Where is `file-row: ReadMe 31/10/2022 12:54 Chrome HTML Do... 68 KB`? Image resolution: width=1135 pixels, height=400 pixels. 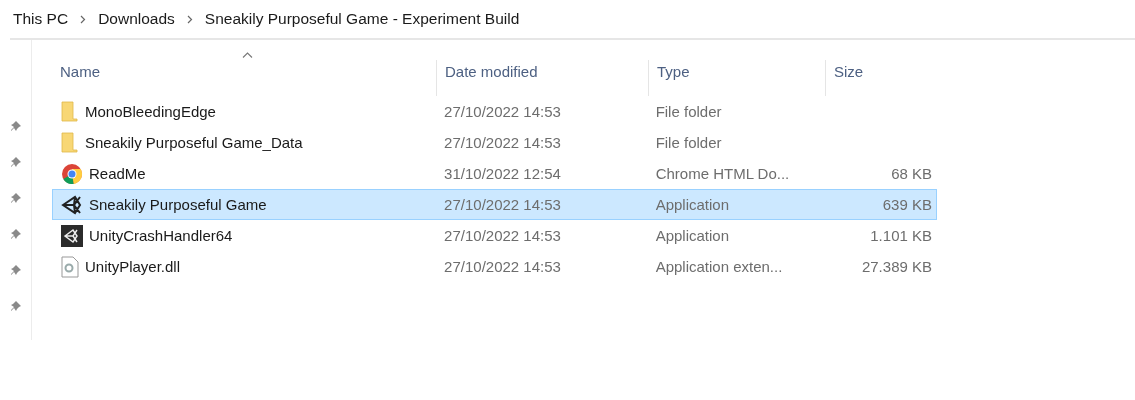 file-row: ReadMe 31/10/2022 12:54 Chrome HTML Do... 68 KB is located at coordinates (494, 173).